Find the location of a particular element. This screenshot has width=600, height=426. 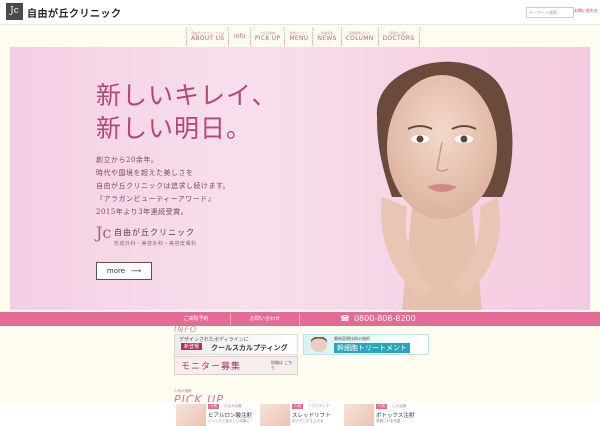

nav-label: info is located at coordinates (239, 36).